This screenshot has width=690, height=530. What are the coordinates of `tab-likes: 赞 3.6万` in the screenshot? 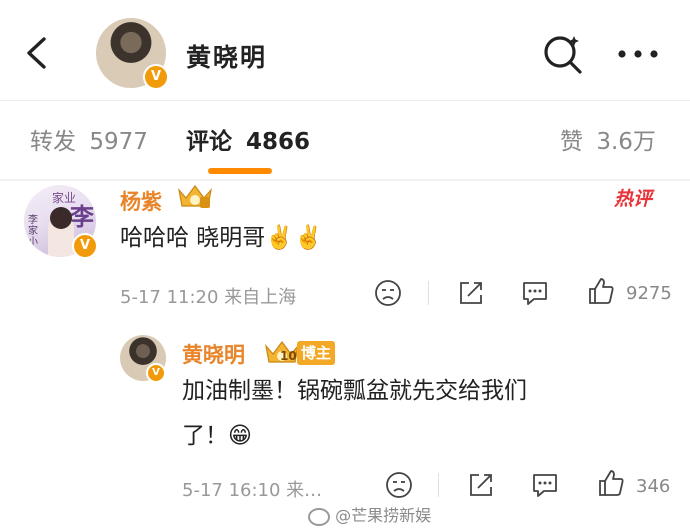 It's located at (608, 139).